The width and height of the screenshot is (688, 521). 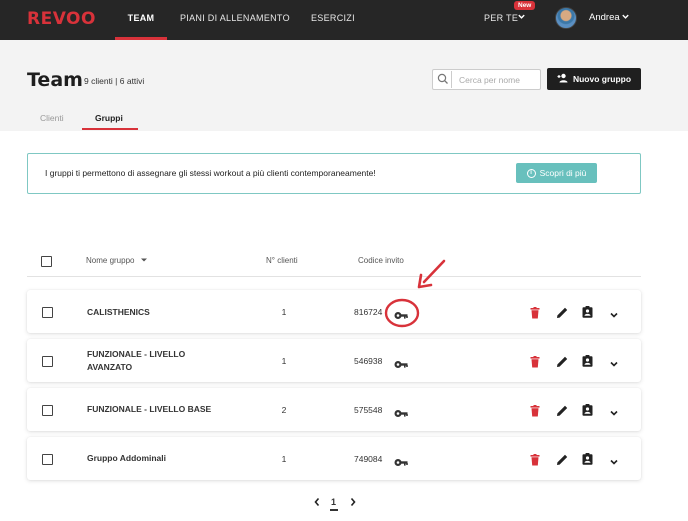 I want to click on learn-more-button: i Scopri di più, so click(x=556, y=173).